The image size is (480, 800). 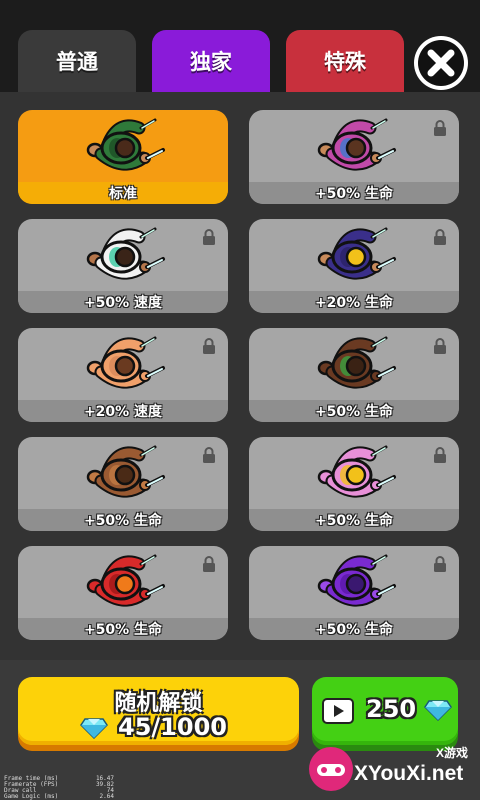 I want to click on random-unlock-price: 45/1000, so click(x=172, y=727).